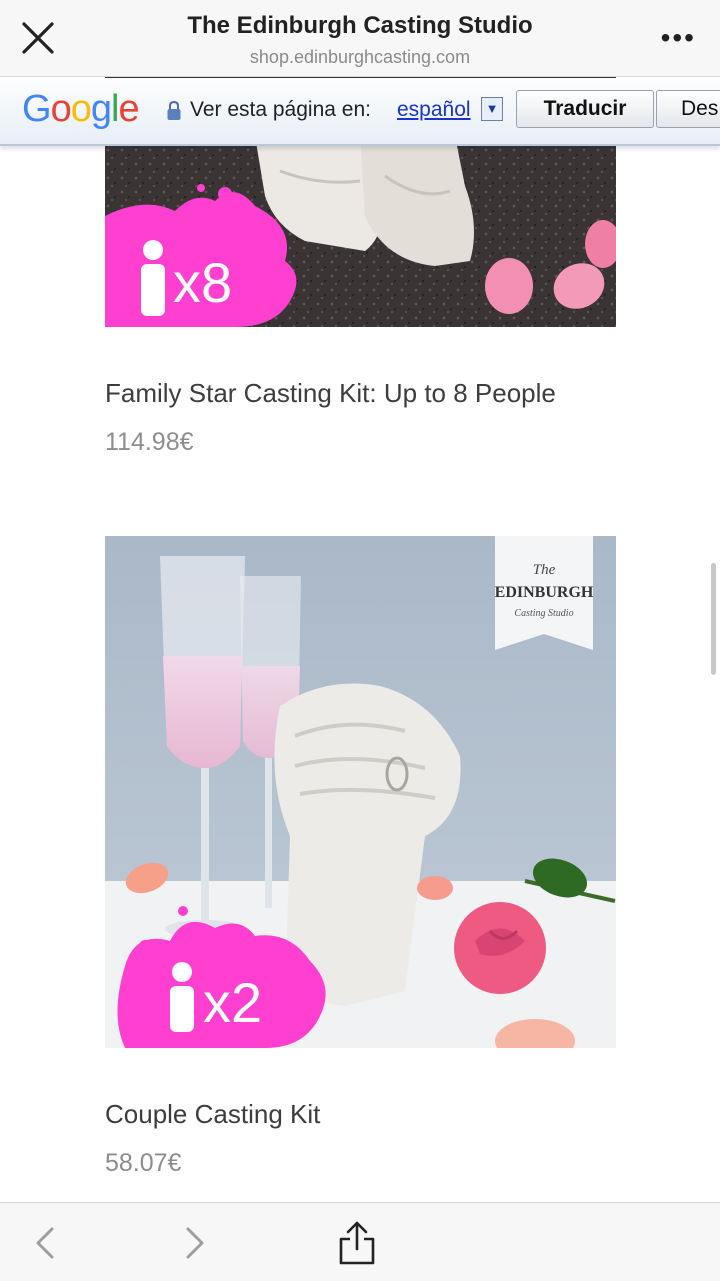 This screenshot has height=1281, width=720. I want to click on chevron-left-icon, so click(45, 1243).